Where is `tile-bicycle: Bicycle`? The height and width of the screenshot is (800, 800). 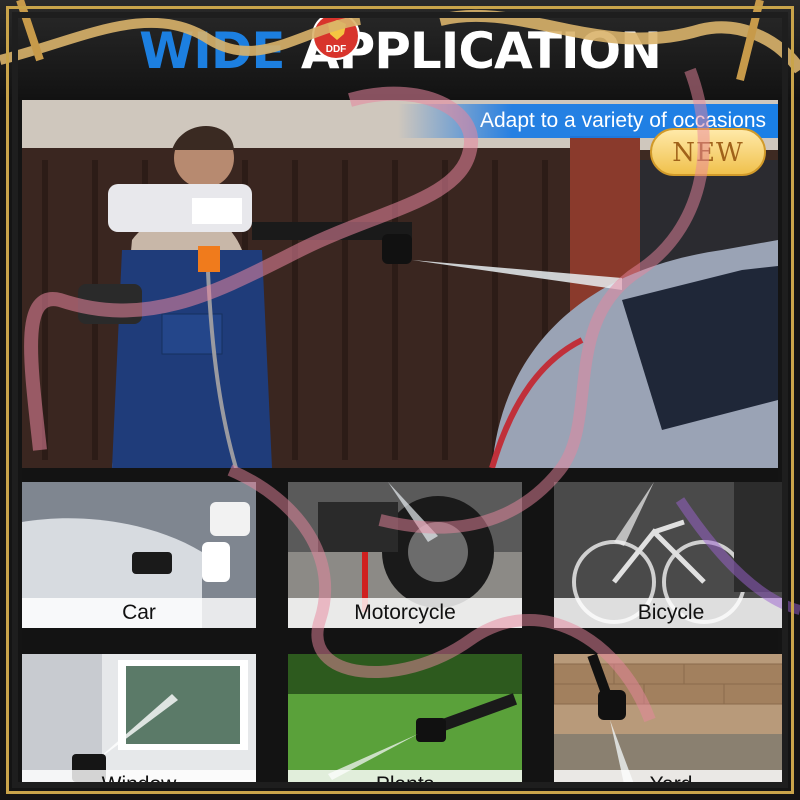
tile-bicycle: Bicycle is located at coordinates (671, 555).